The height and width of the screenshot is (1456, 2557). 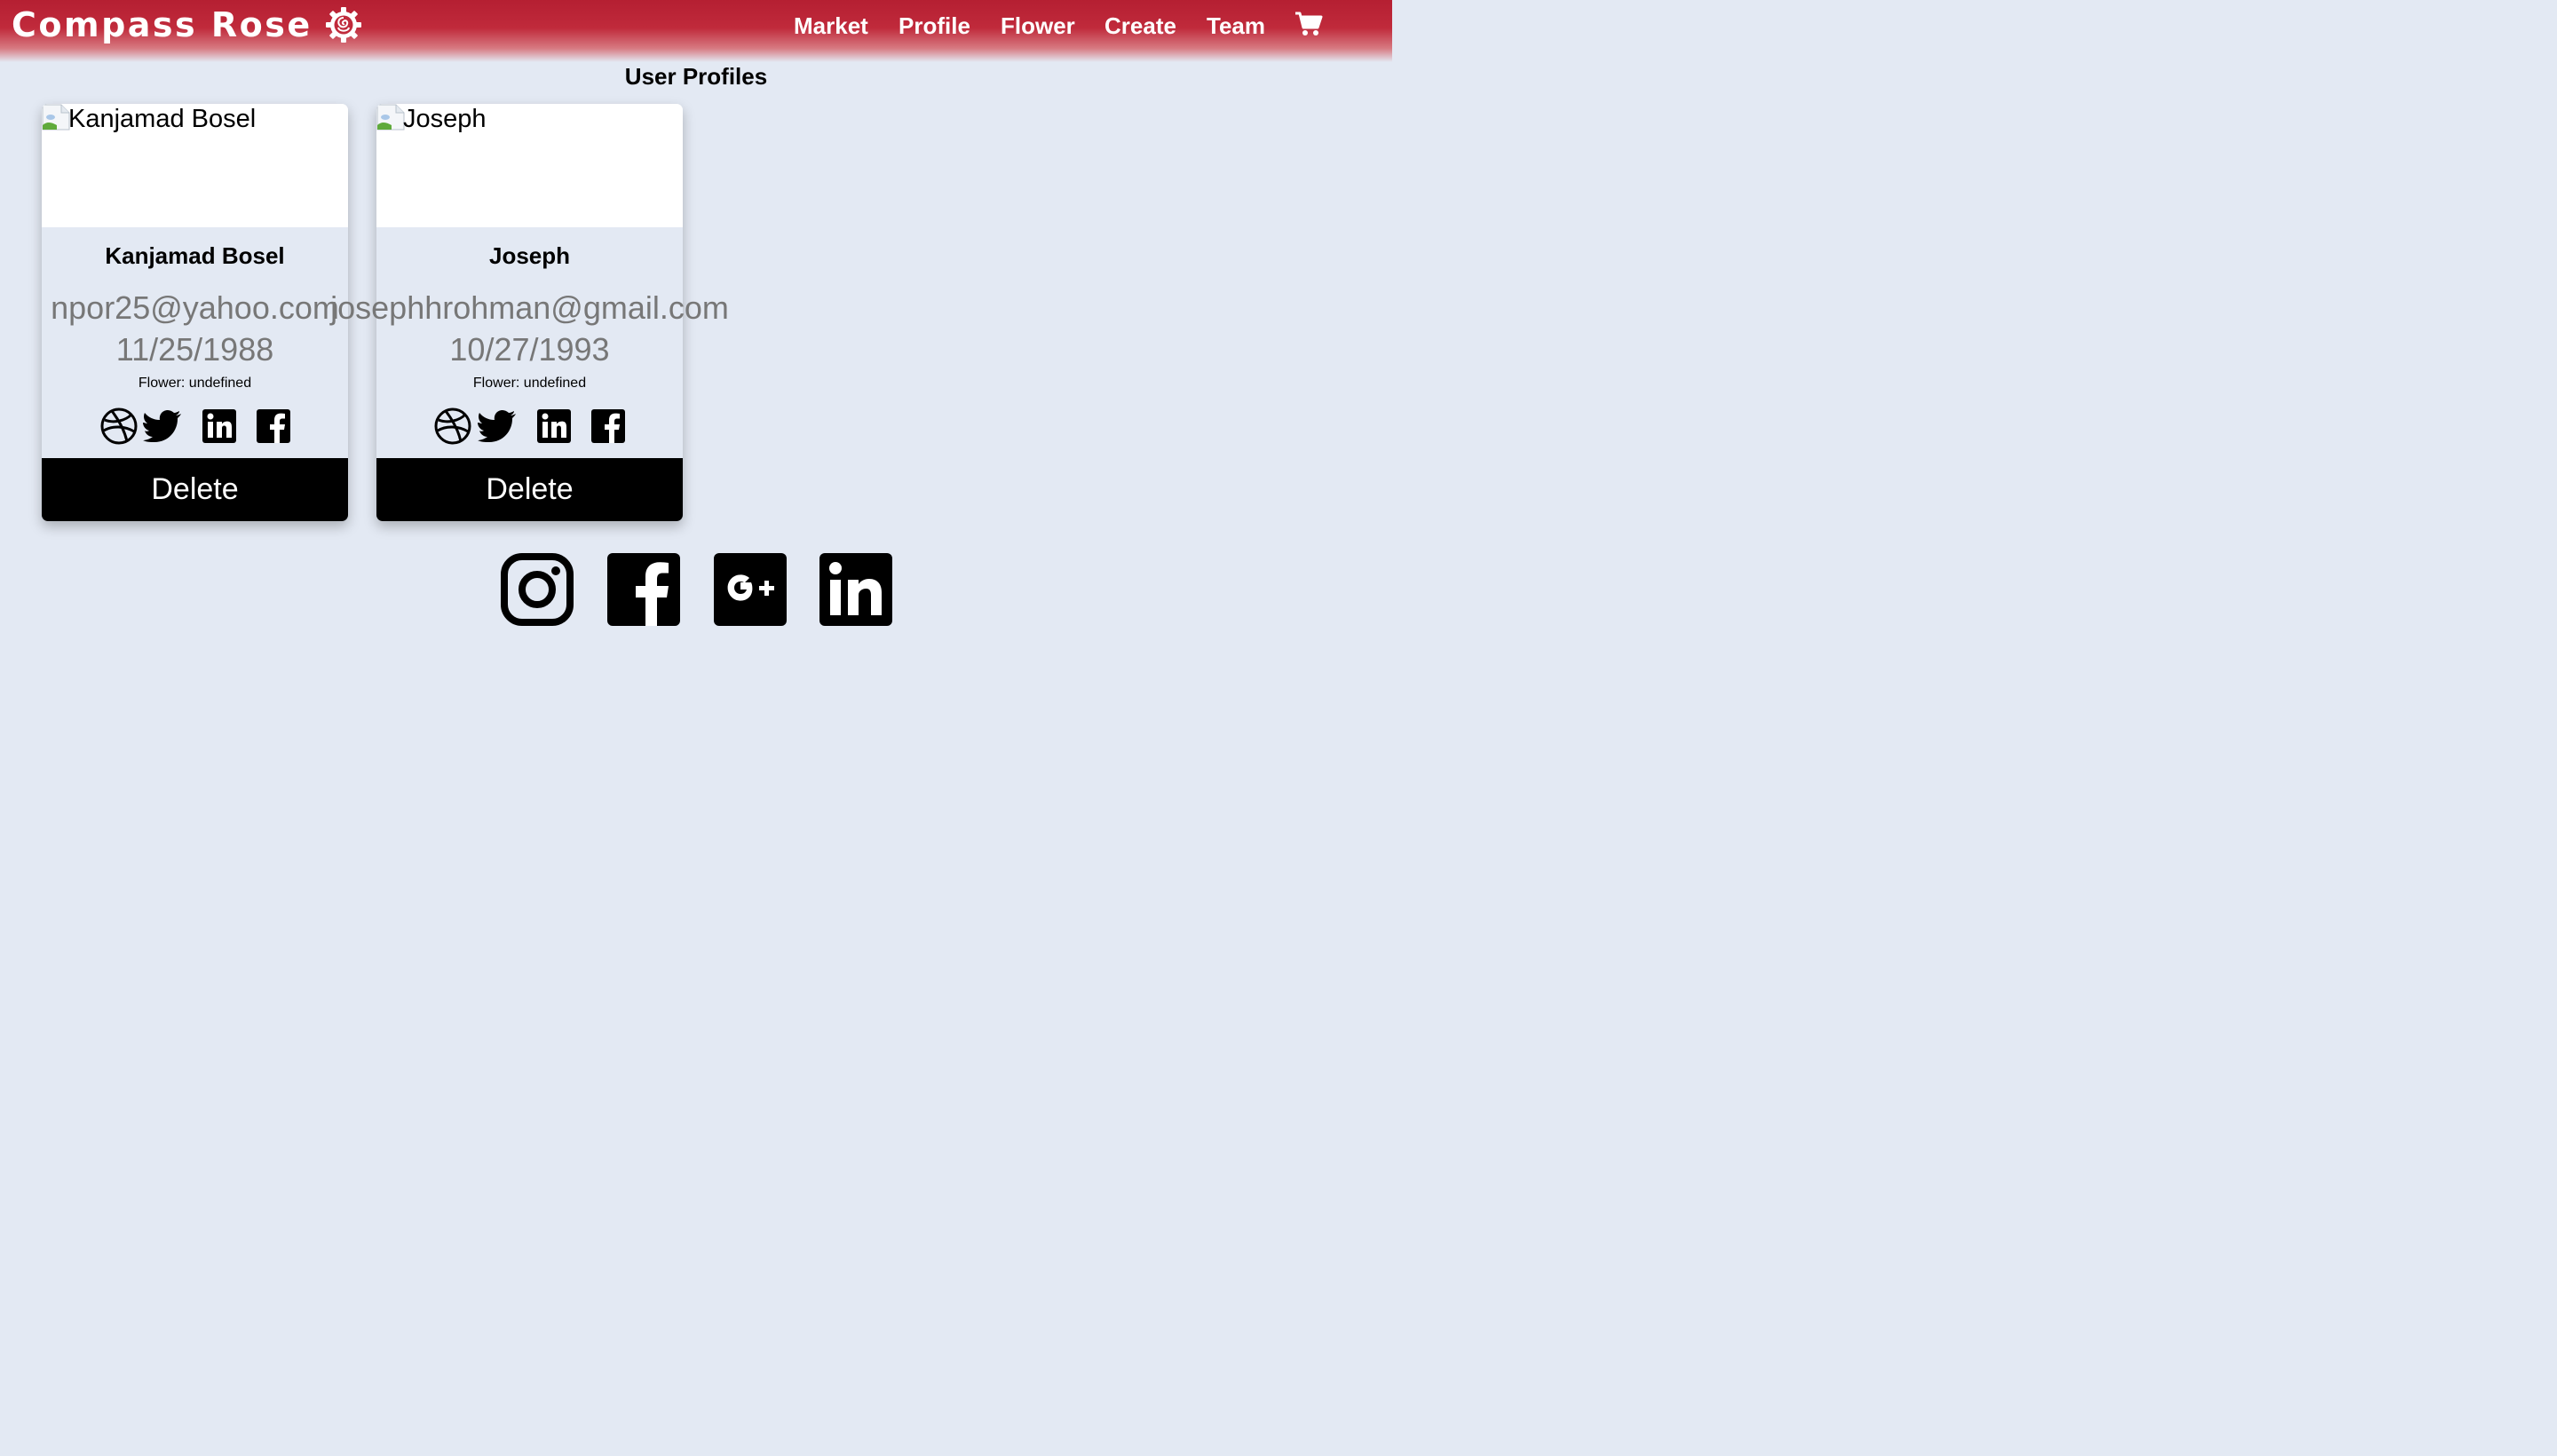 What do you see at coordinates (529, 349) in the screenshot?
I see `profile-dob: 10/27/1993` at bounding box center [529, 349].